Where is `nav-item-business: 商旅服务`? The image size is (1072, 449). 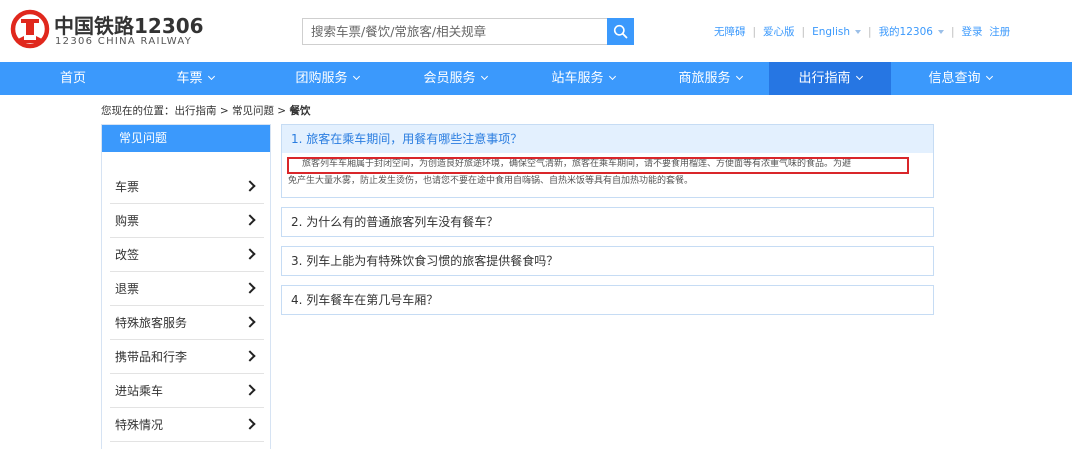 nav-item-business: 商旅服务 is located at coordinates (710, 78).